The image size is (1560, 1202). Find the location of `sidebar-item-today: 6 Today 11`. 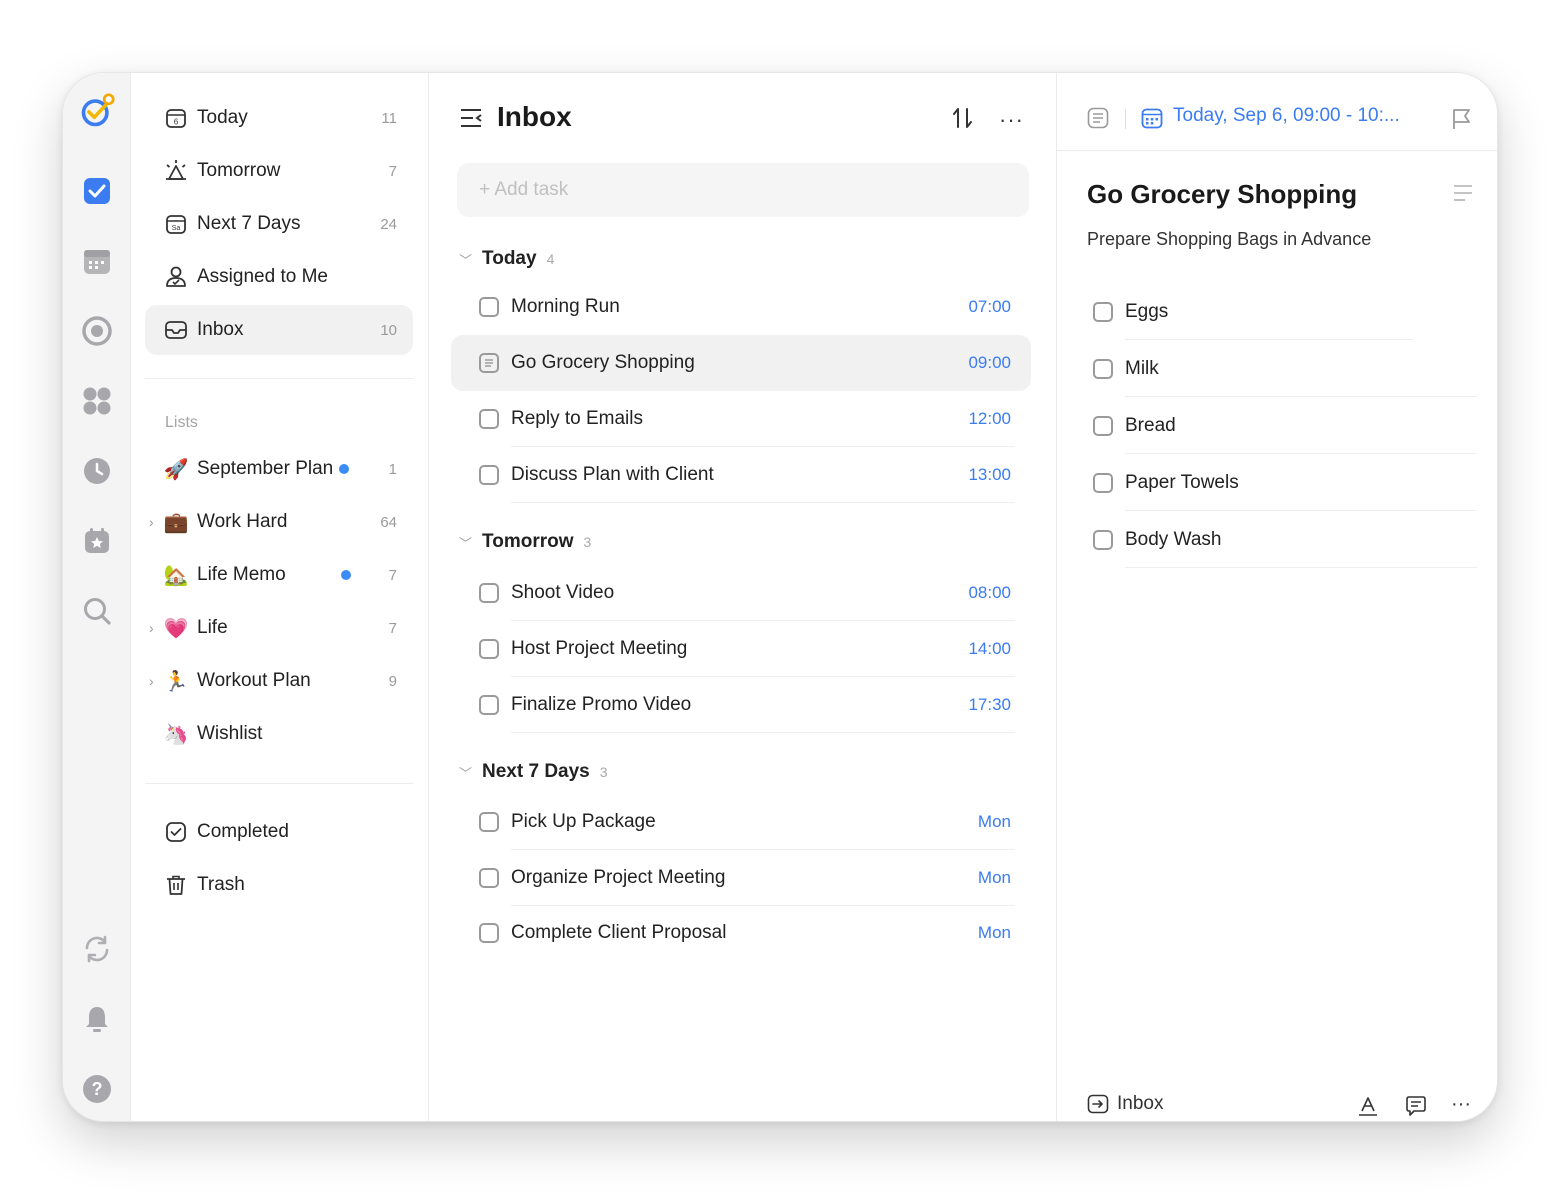

sidebar-item-today: 6 Today 11 is located at coordinates (279, 118).